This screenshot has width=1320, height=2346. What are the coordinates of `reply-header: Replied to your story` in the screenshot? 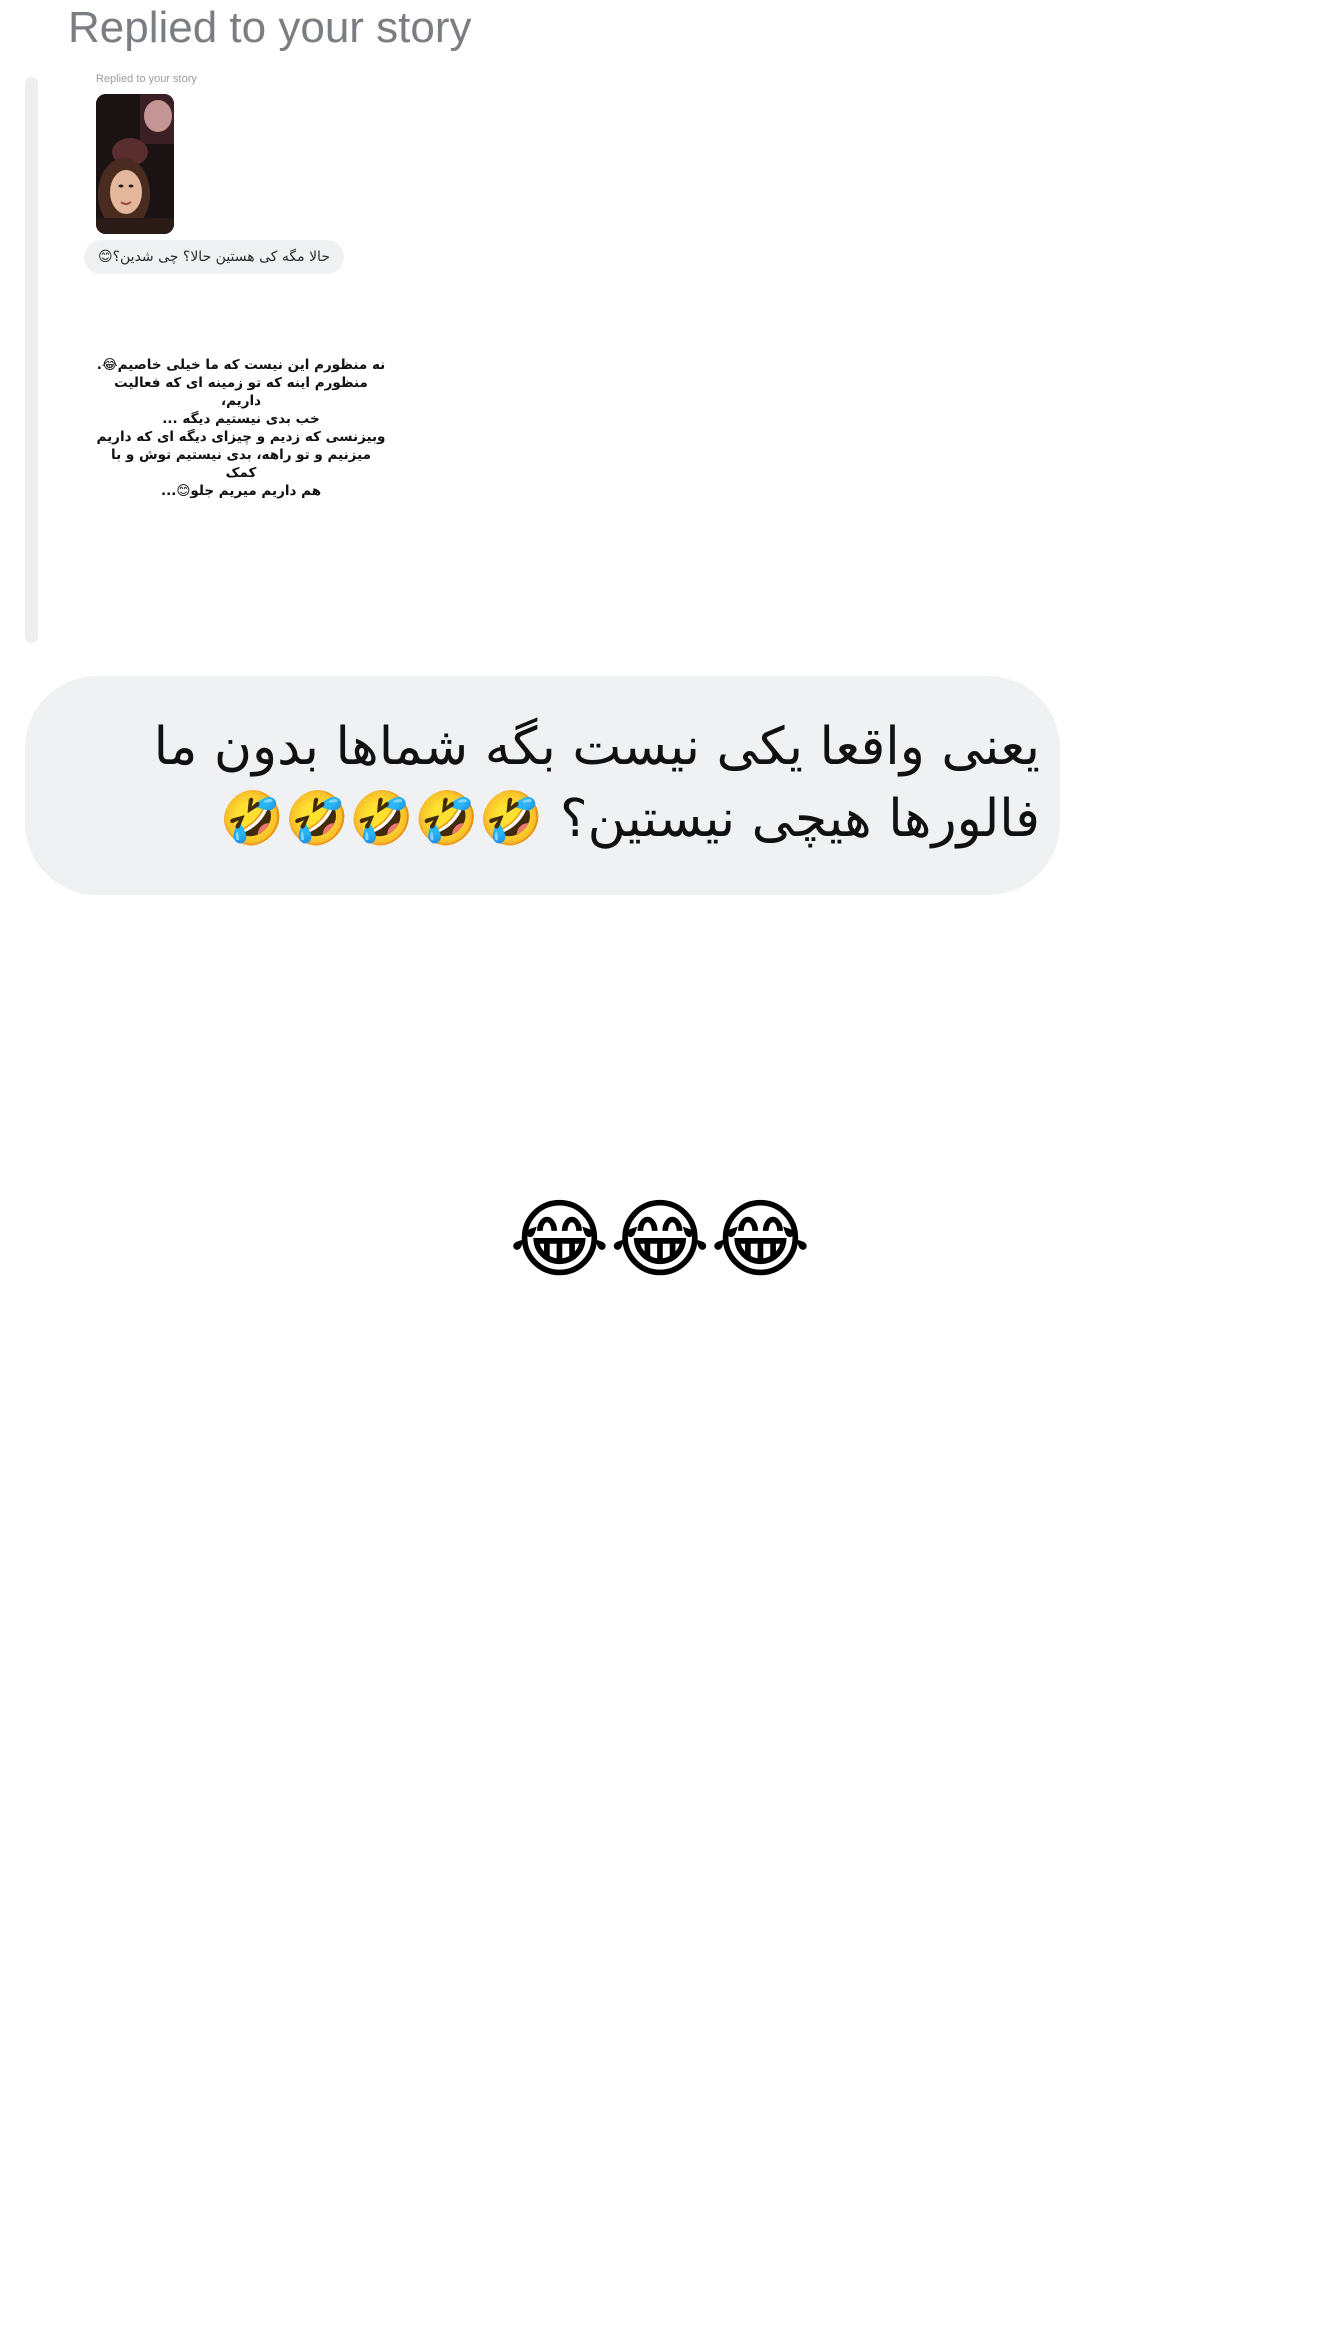 It's located at (270, 27).